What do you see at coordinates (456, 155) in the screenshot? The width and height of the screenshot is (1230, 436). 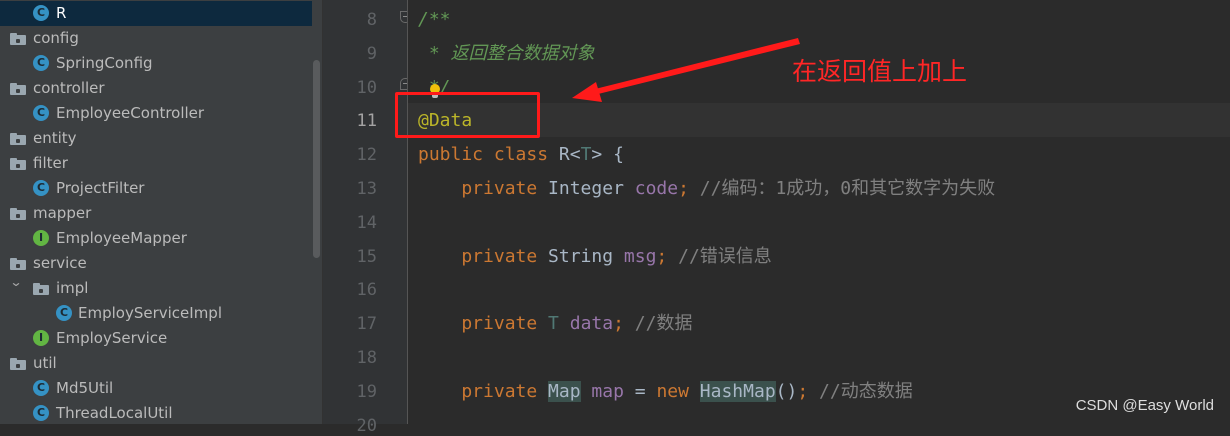 I see `code-token: public` at bounding box center [456, 155].